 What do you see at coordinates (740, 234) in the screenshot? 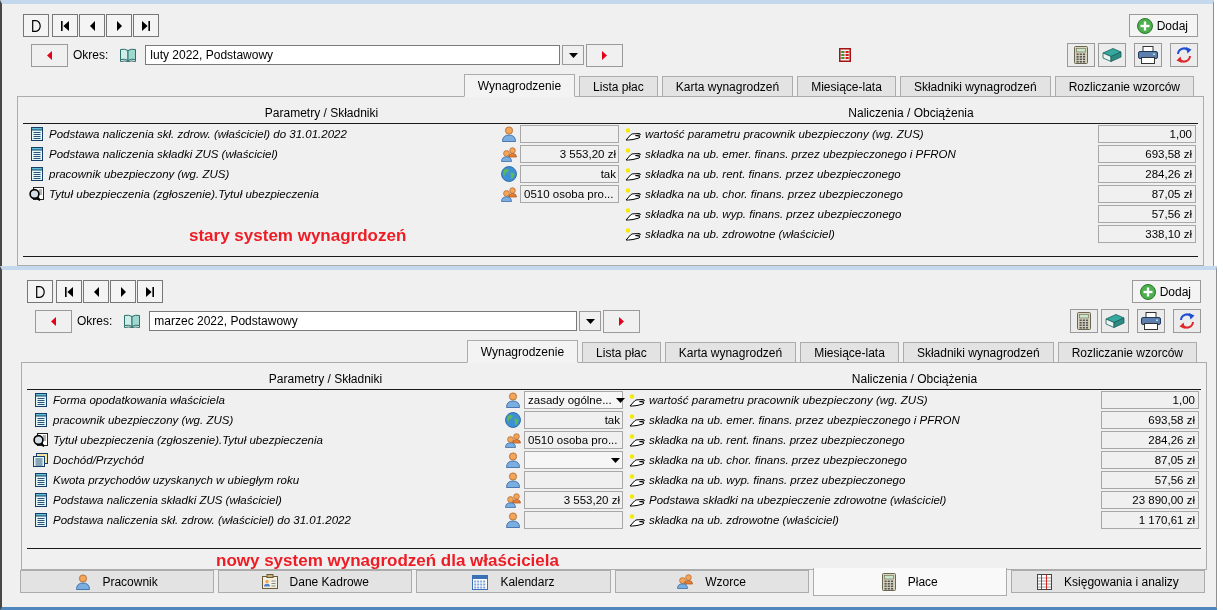
I see `charge-label: składka na ub. zdrowotne (właściciel)` at bounding box center [740, 234].